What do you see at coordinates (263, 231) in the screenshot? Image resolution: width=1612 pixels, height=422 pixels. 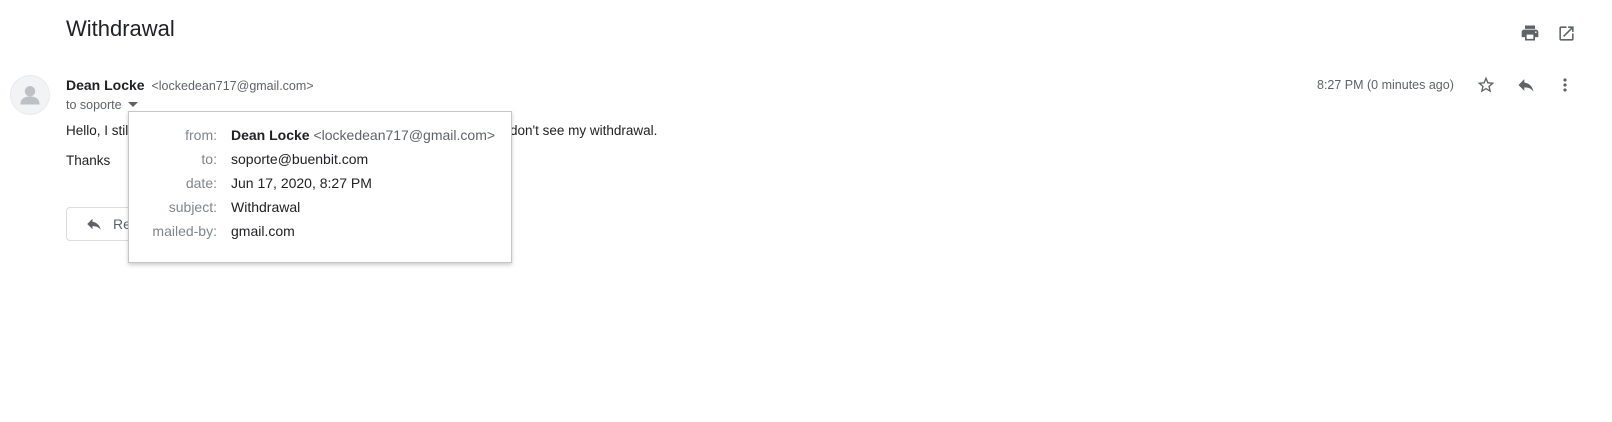 I see `details-mailed-by-value: gmail.com` at bounding box center [263, 231].